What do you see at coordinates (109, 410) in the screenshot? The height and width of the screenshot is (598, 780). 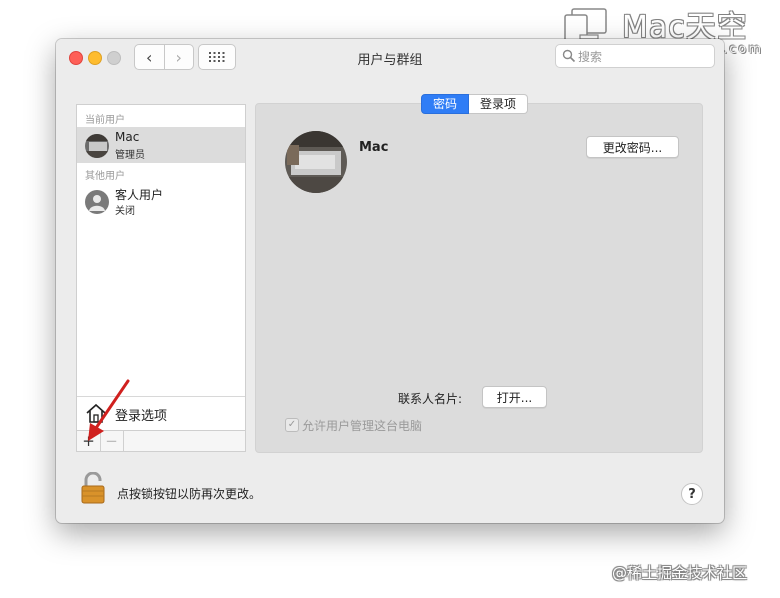 I see `annotation-arrow-icon` at bounding box center [109, 410].